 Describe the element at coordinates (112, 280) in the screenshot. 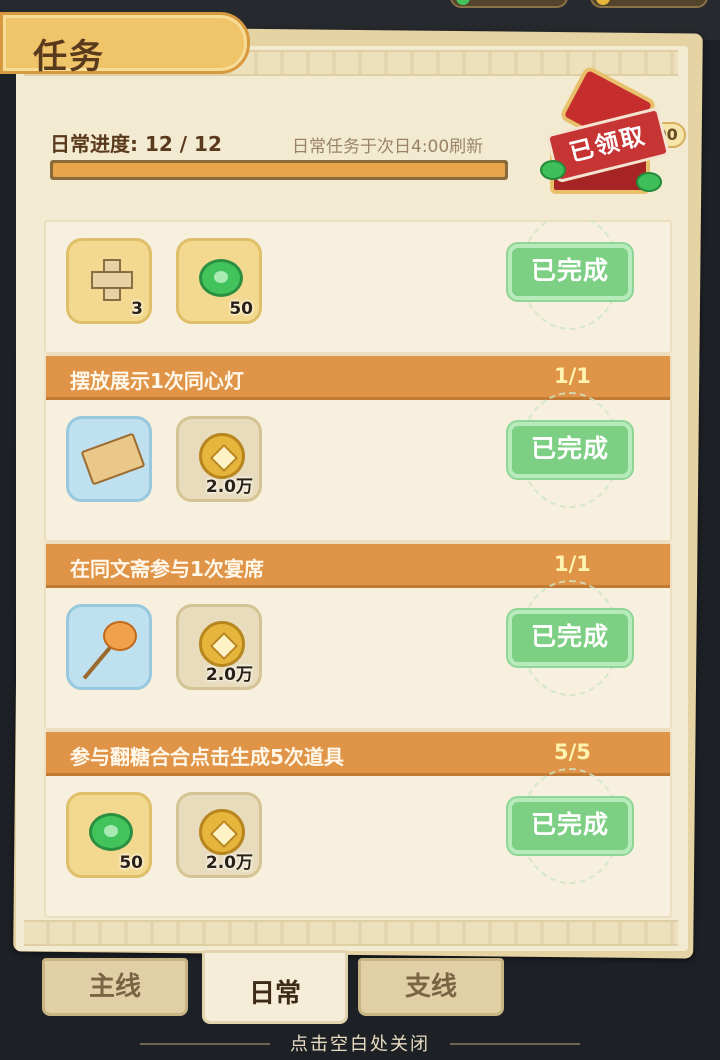

I see `puzzle-blocks-icon` at that location.